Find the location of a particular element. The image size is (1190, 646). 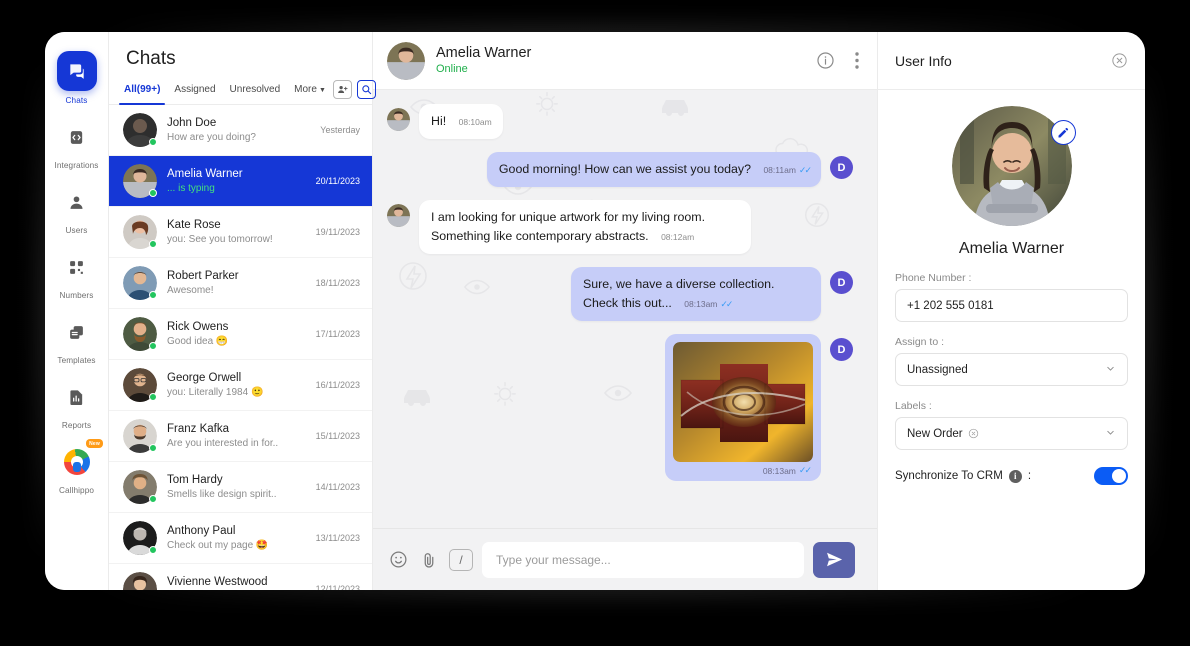

more-vertical-icon is located at coordinates (857, 60).